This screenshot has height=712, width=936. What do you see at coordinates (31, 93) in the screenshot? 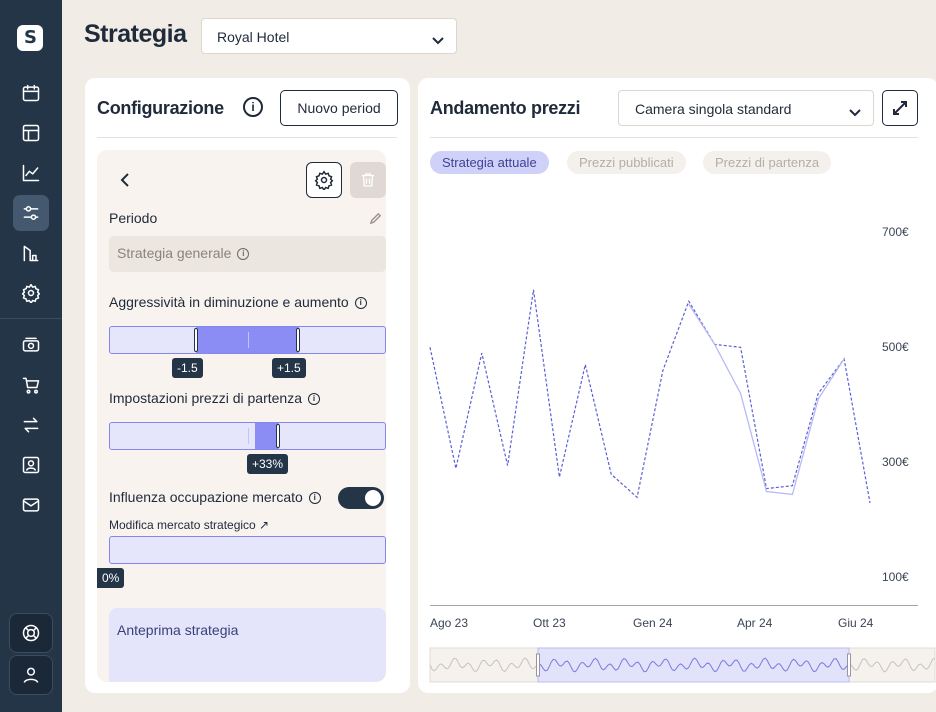
I see `calendar-icon` at bounding box center [31, 93].